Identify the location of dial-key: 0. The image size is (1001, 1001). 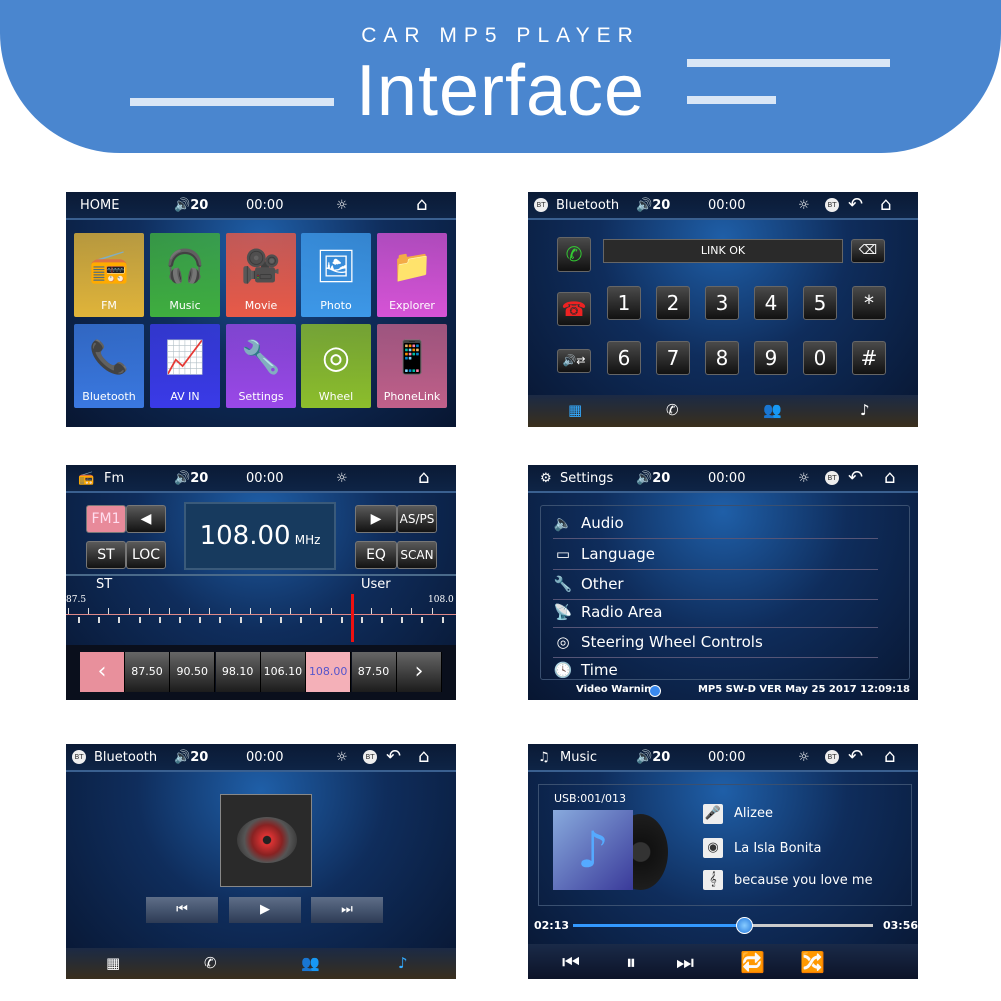
(820, 358).